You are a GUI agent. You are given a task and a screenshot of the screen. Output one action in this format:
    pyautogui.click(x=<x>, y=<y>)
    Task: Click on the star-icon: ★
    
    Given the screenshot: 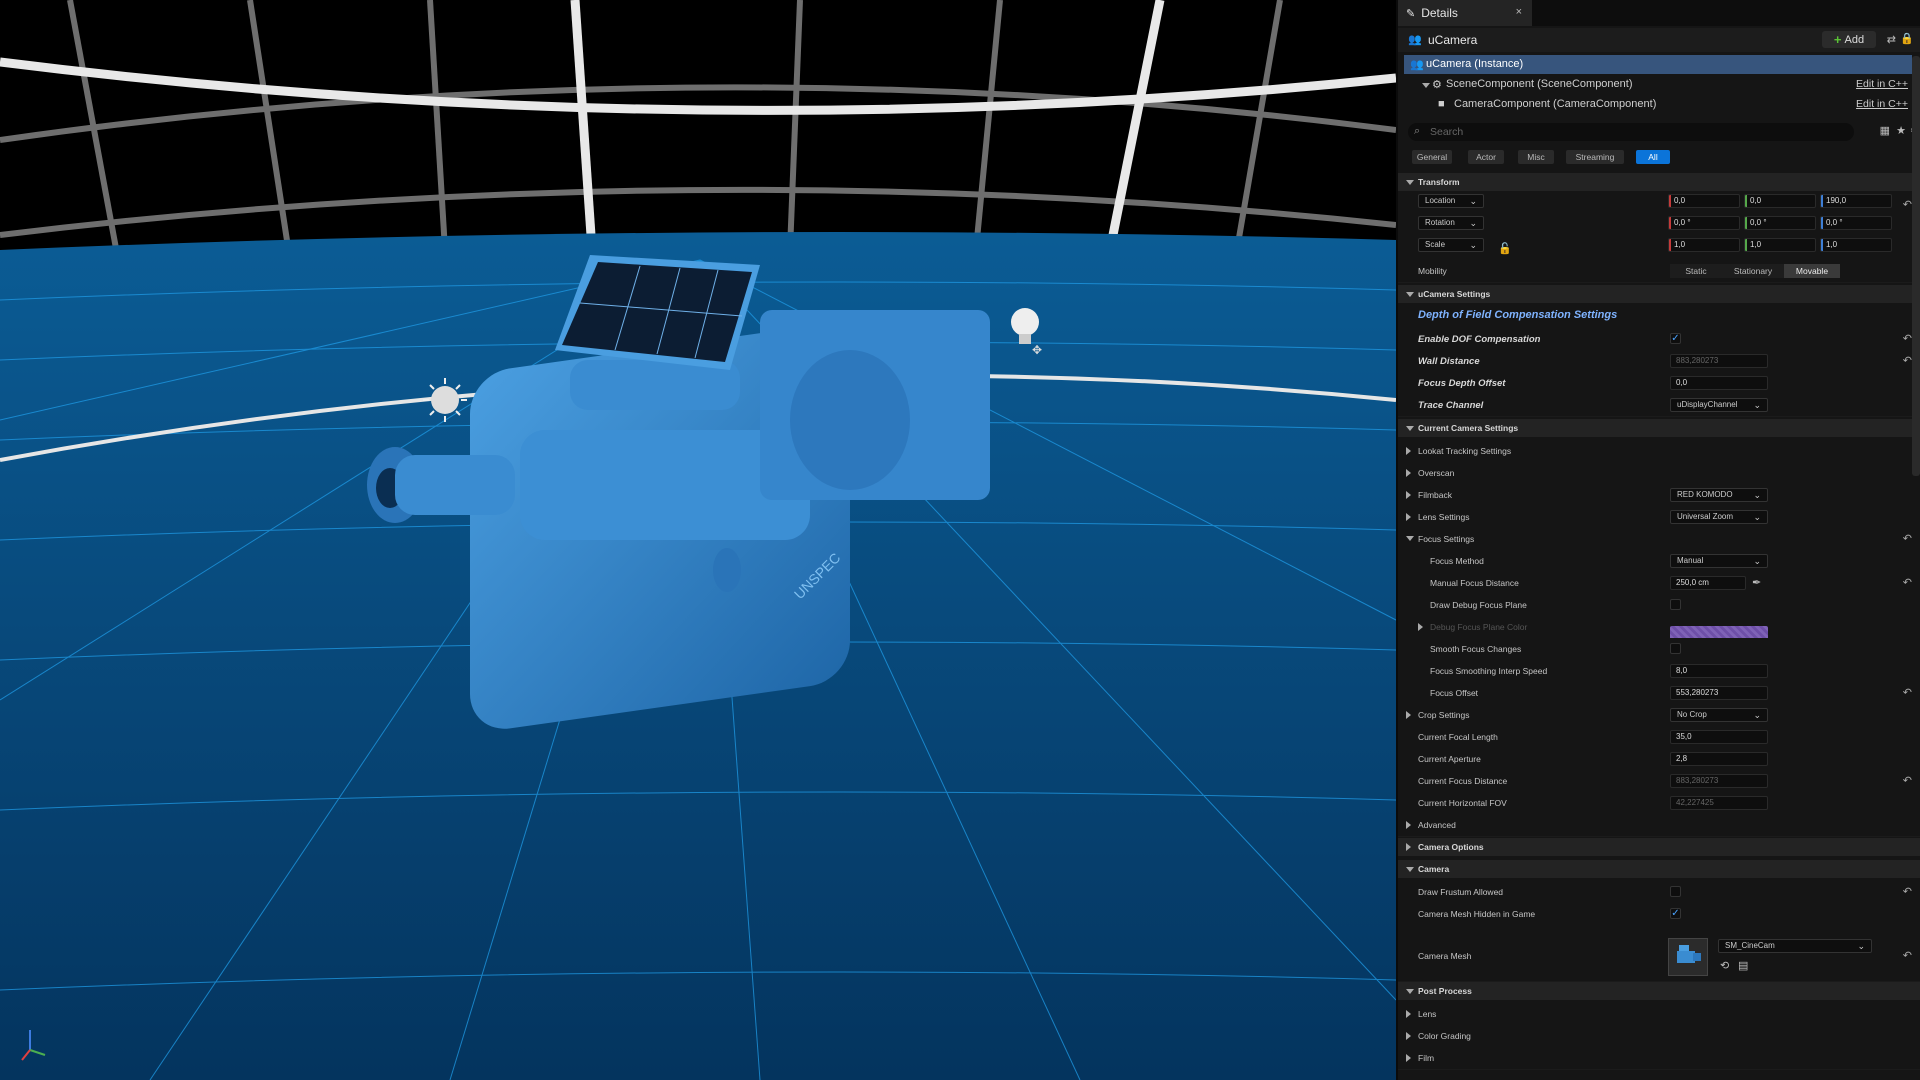 What is the action you would take?
    pyautogui.click(x=1901, y=130)
    